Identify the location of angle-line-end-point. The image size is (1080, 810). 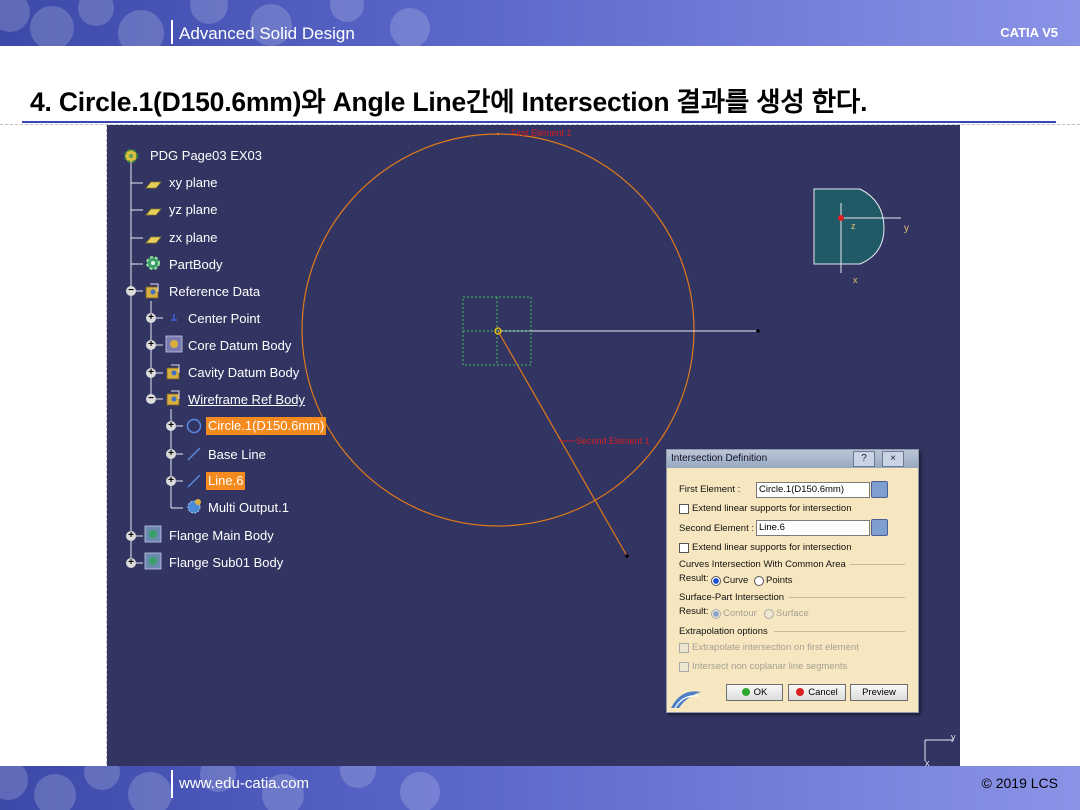
(627, 556).